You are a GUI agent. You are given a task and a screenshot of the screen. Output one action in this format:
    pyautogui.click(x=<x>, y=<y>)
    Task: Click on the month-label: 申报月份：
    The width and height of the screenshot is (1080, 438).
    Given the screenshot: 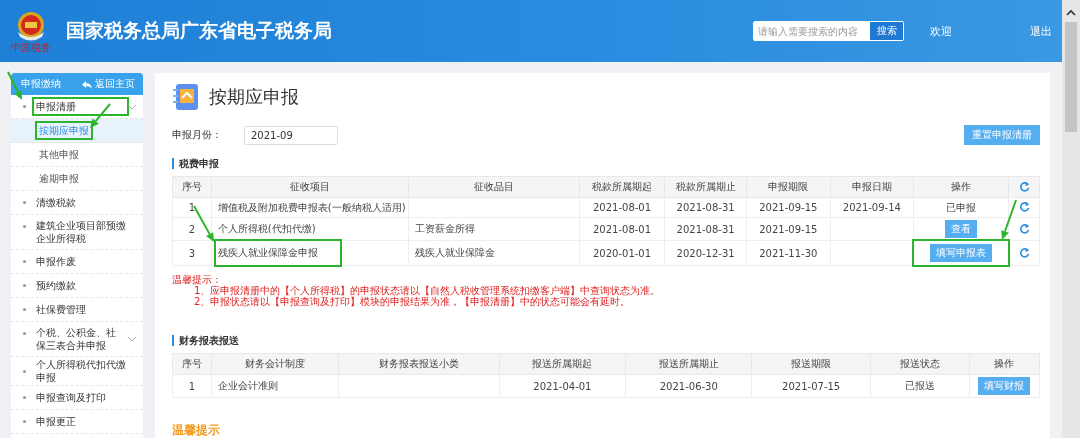 What is the action you would take?
    pyautogui.click(x=197, y=135)
    